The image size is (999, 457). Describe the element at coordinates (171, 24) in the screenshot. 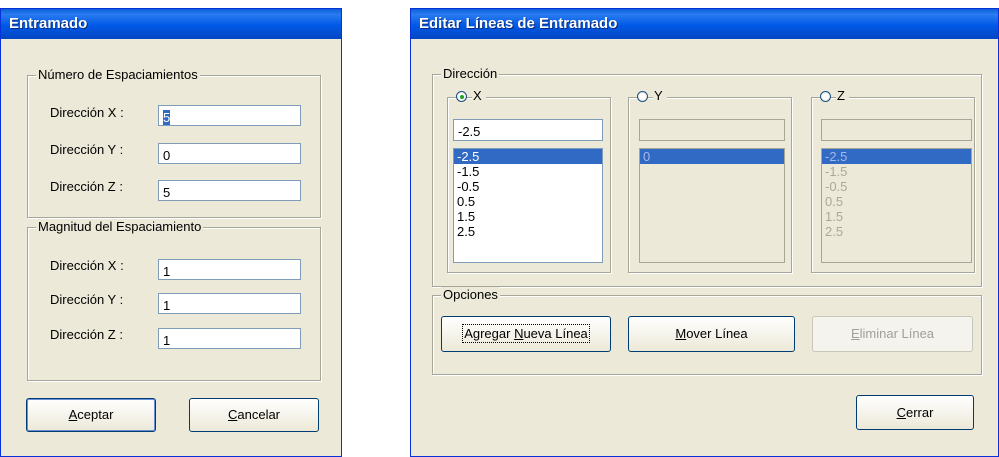

I see `entramado-titlebar: Entramado` at that location.